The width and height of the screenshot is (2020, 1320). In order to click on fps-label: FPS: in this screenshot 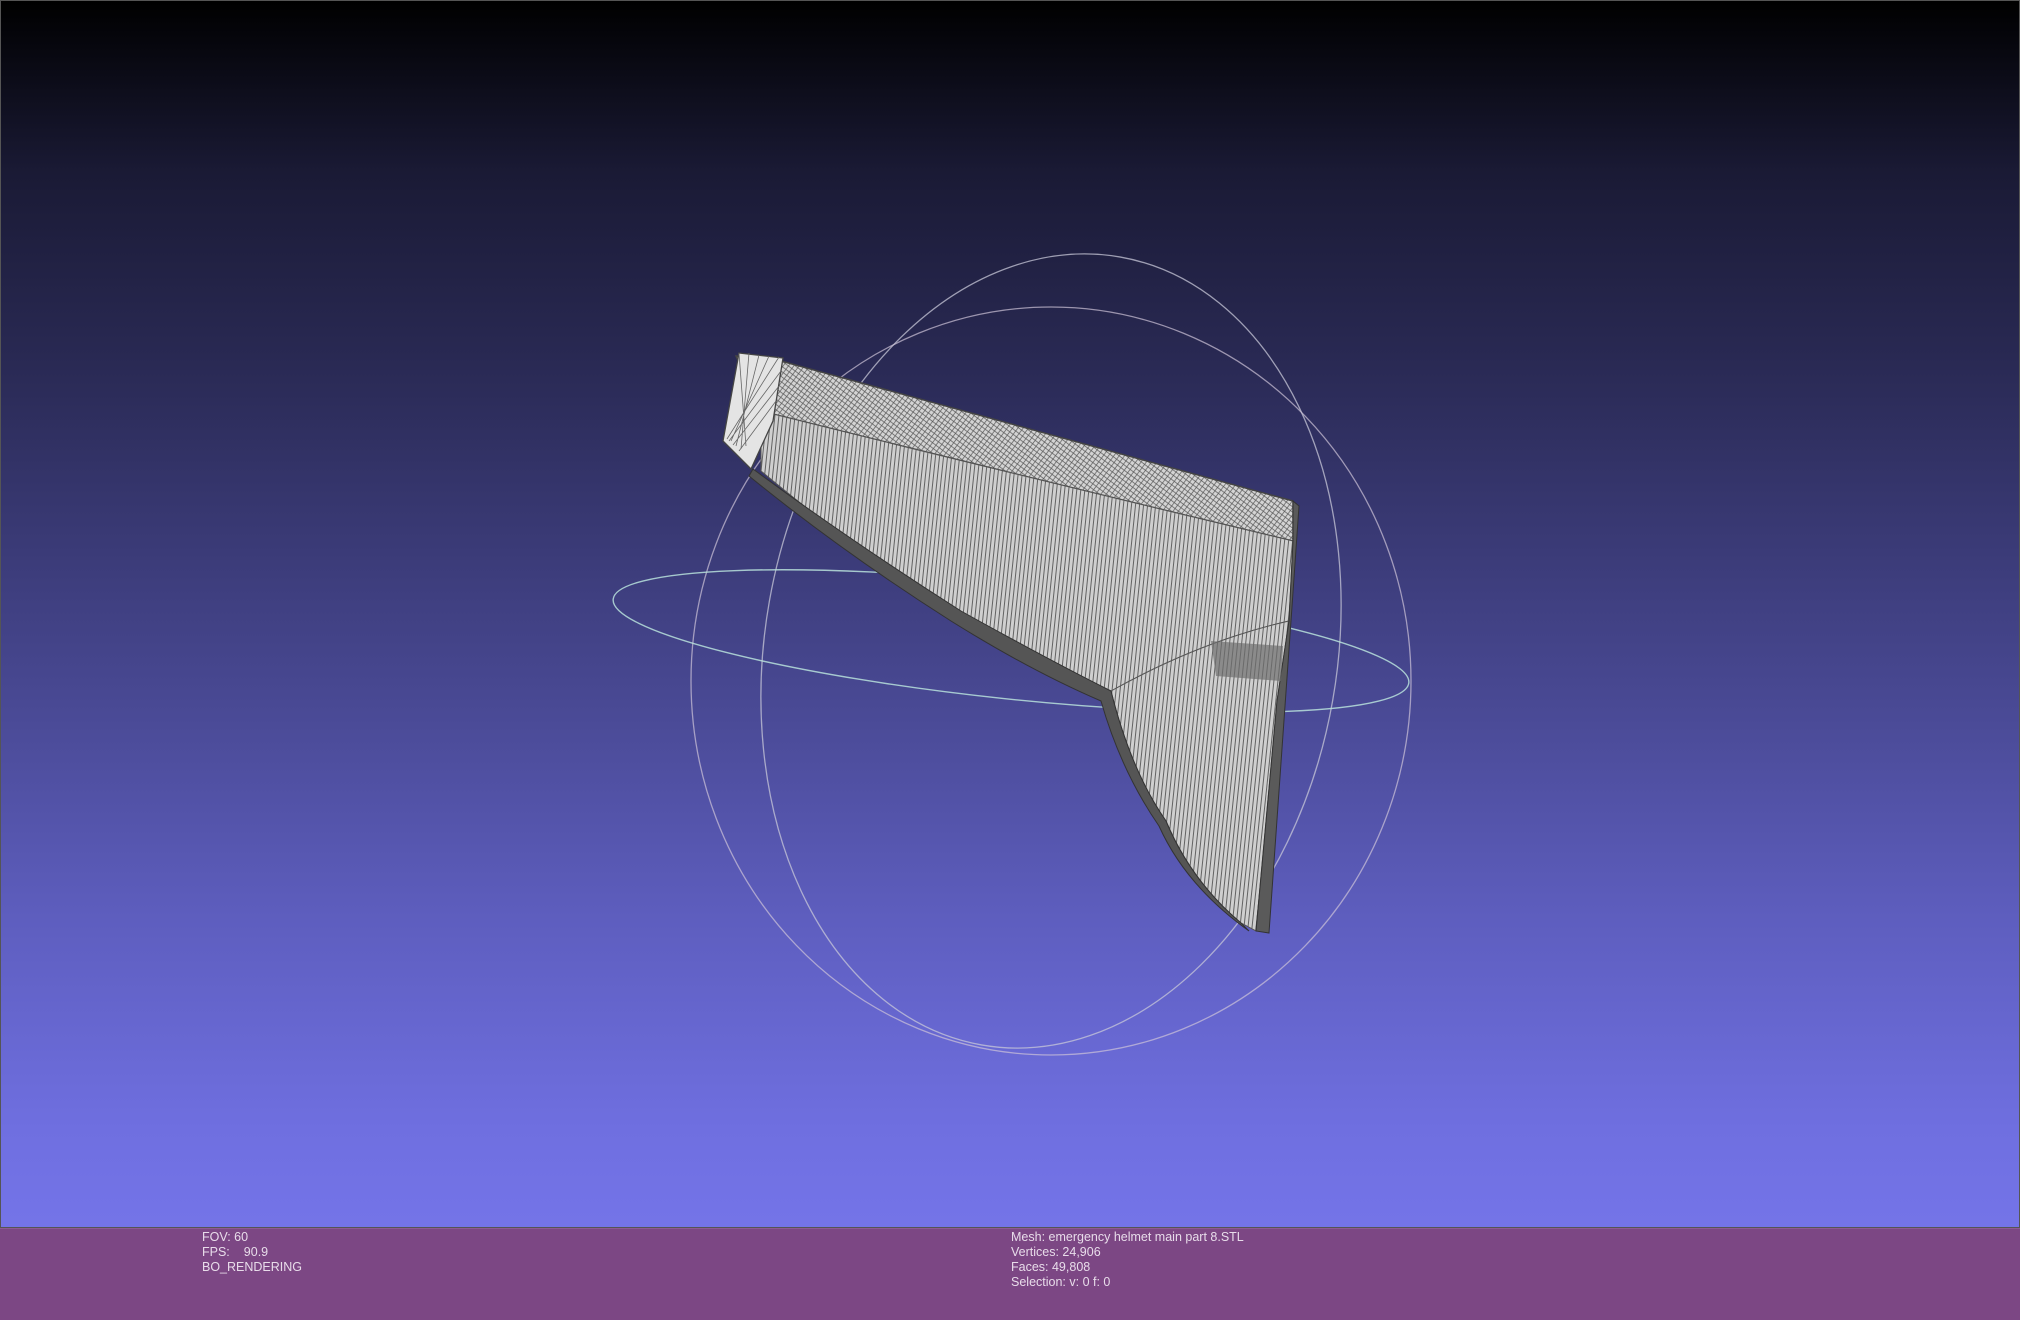, I will do `click(216, 1252)`.